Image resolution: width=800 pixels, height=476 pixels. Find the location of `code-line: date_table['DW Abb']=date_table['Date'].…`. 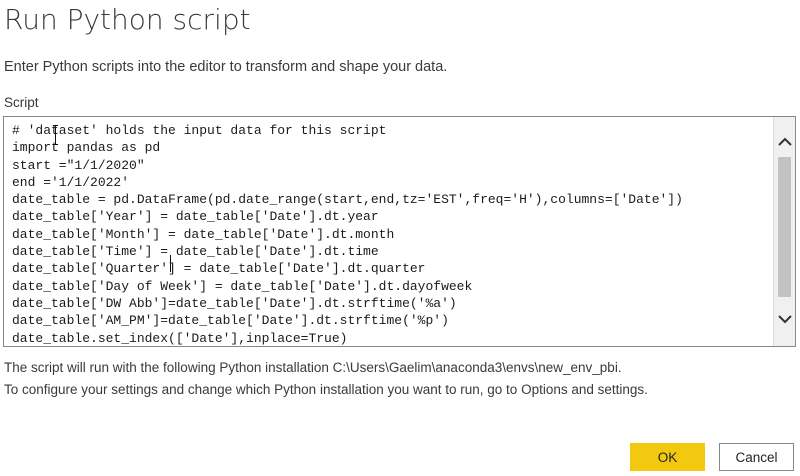

code-line: date_table['DW Abb']=date_table['Date'].… is located at coordinates (234, 303).